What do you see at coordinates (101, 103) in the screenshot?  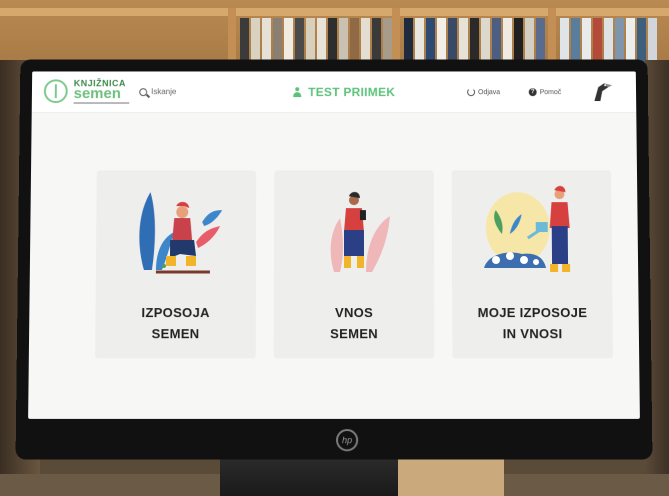 I see `logo-subtitle` at bounding box center [101, 103].